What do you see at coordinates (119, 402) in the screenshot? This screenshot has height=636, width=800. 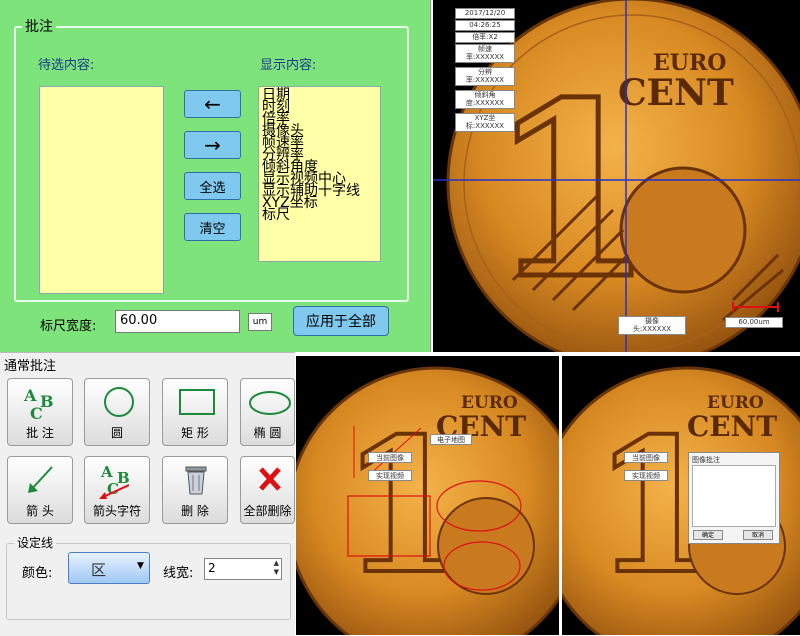 I see `circle-icon` at bounding box center [119, 402].